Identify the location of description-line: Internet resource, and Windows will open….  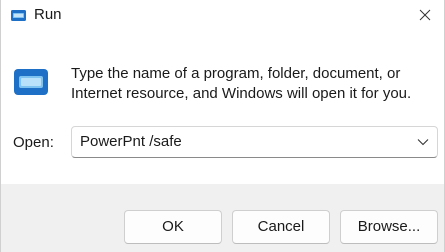
(241, 93).